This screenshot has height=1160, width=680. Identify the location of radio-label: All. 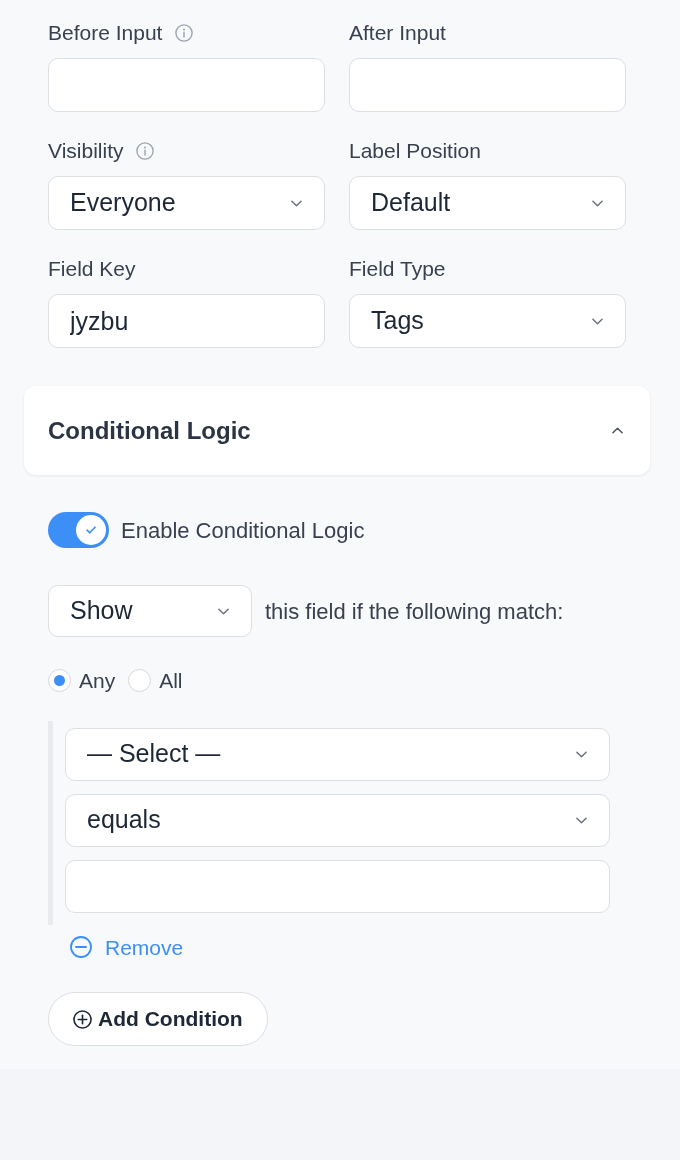
(171, 681).